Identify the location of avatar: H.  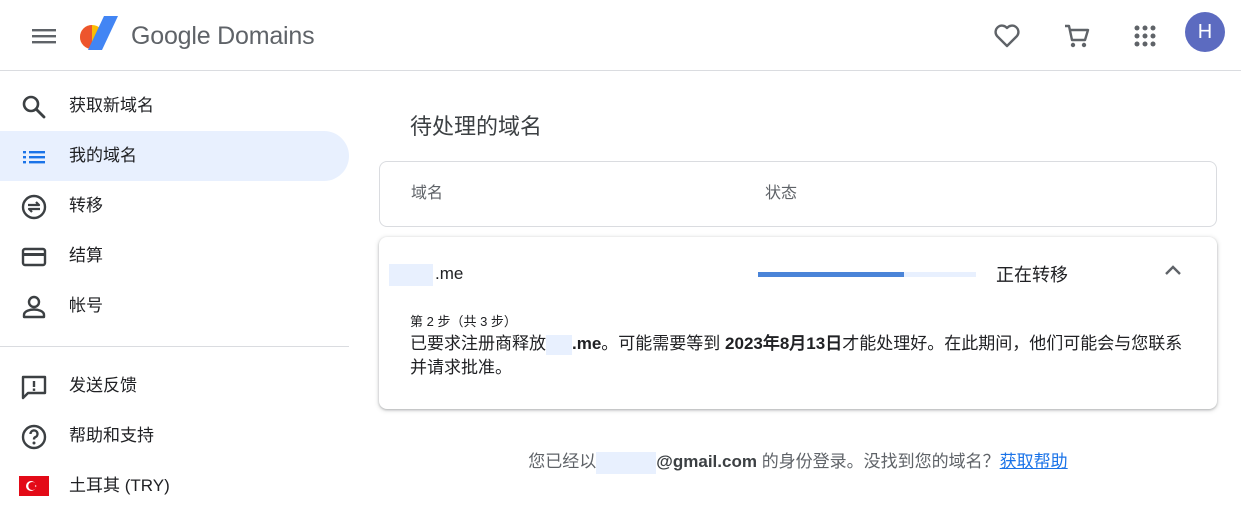
(1205, 32).